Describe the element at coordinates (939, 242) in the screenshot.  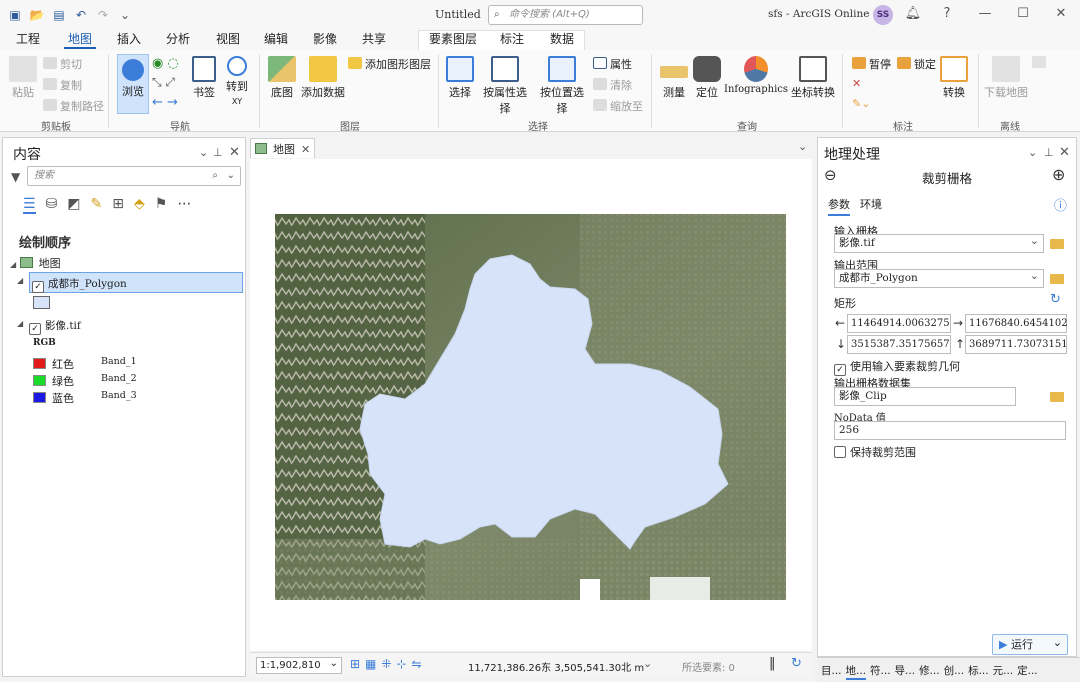
I see `input-raster-select: 影像.tif` at that location.